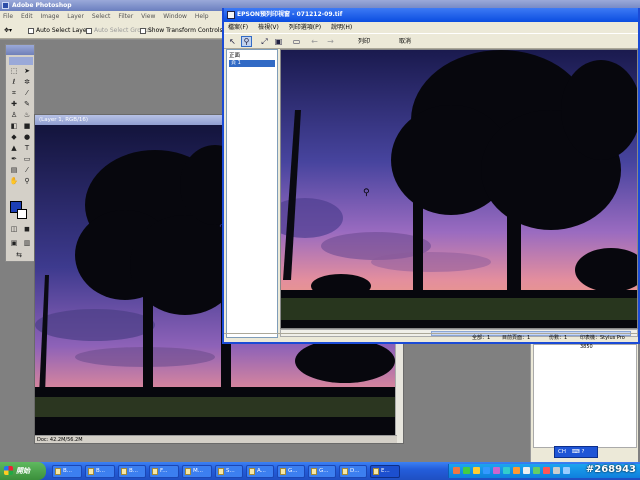  Describe the element at coordinates (181, 31) in the screenshot. I see `show-transform-controls-option: Show Transform Controls` at that location.